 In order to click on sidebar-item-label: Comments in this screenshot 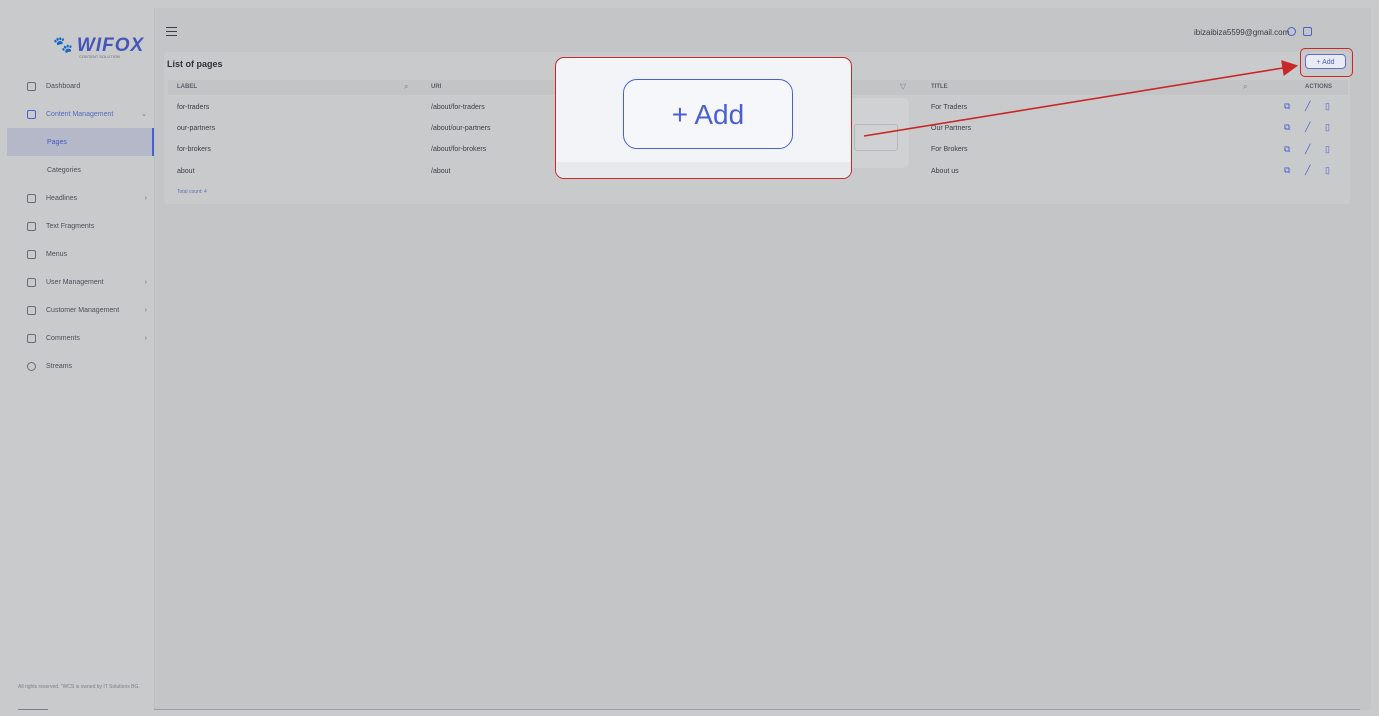, I will do `click(63, 338)`.